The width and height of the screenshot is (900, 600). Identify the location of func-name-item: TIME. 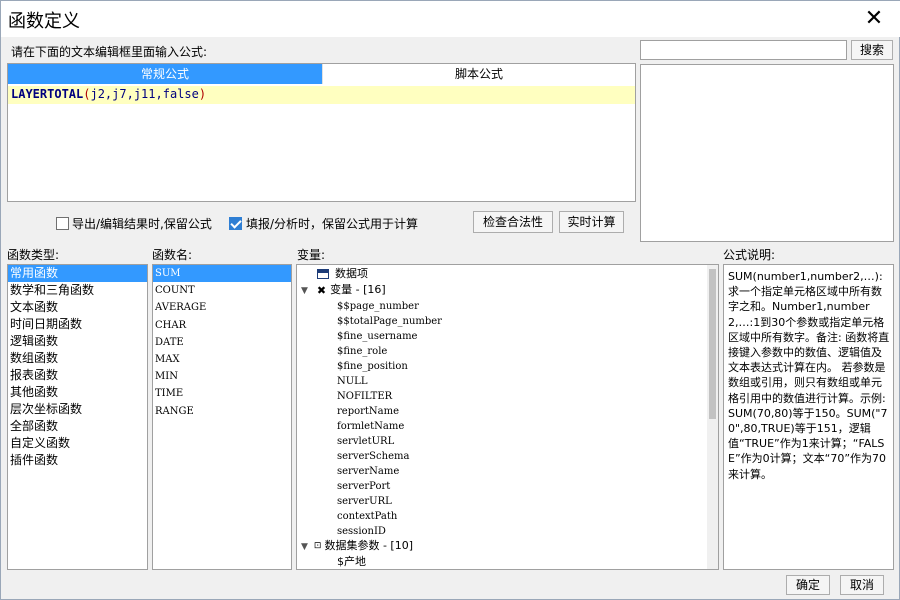
(222, 393).